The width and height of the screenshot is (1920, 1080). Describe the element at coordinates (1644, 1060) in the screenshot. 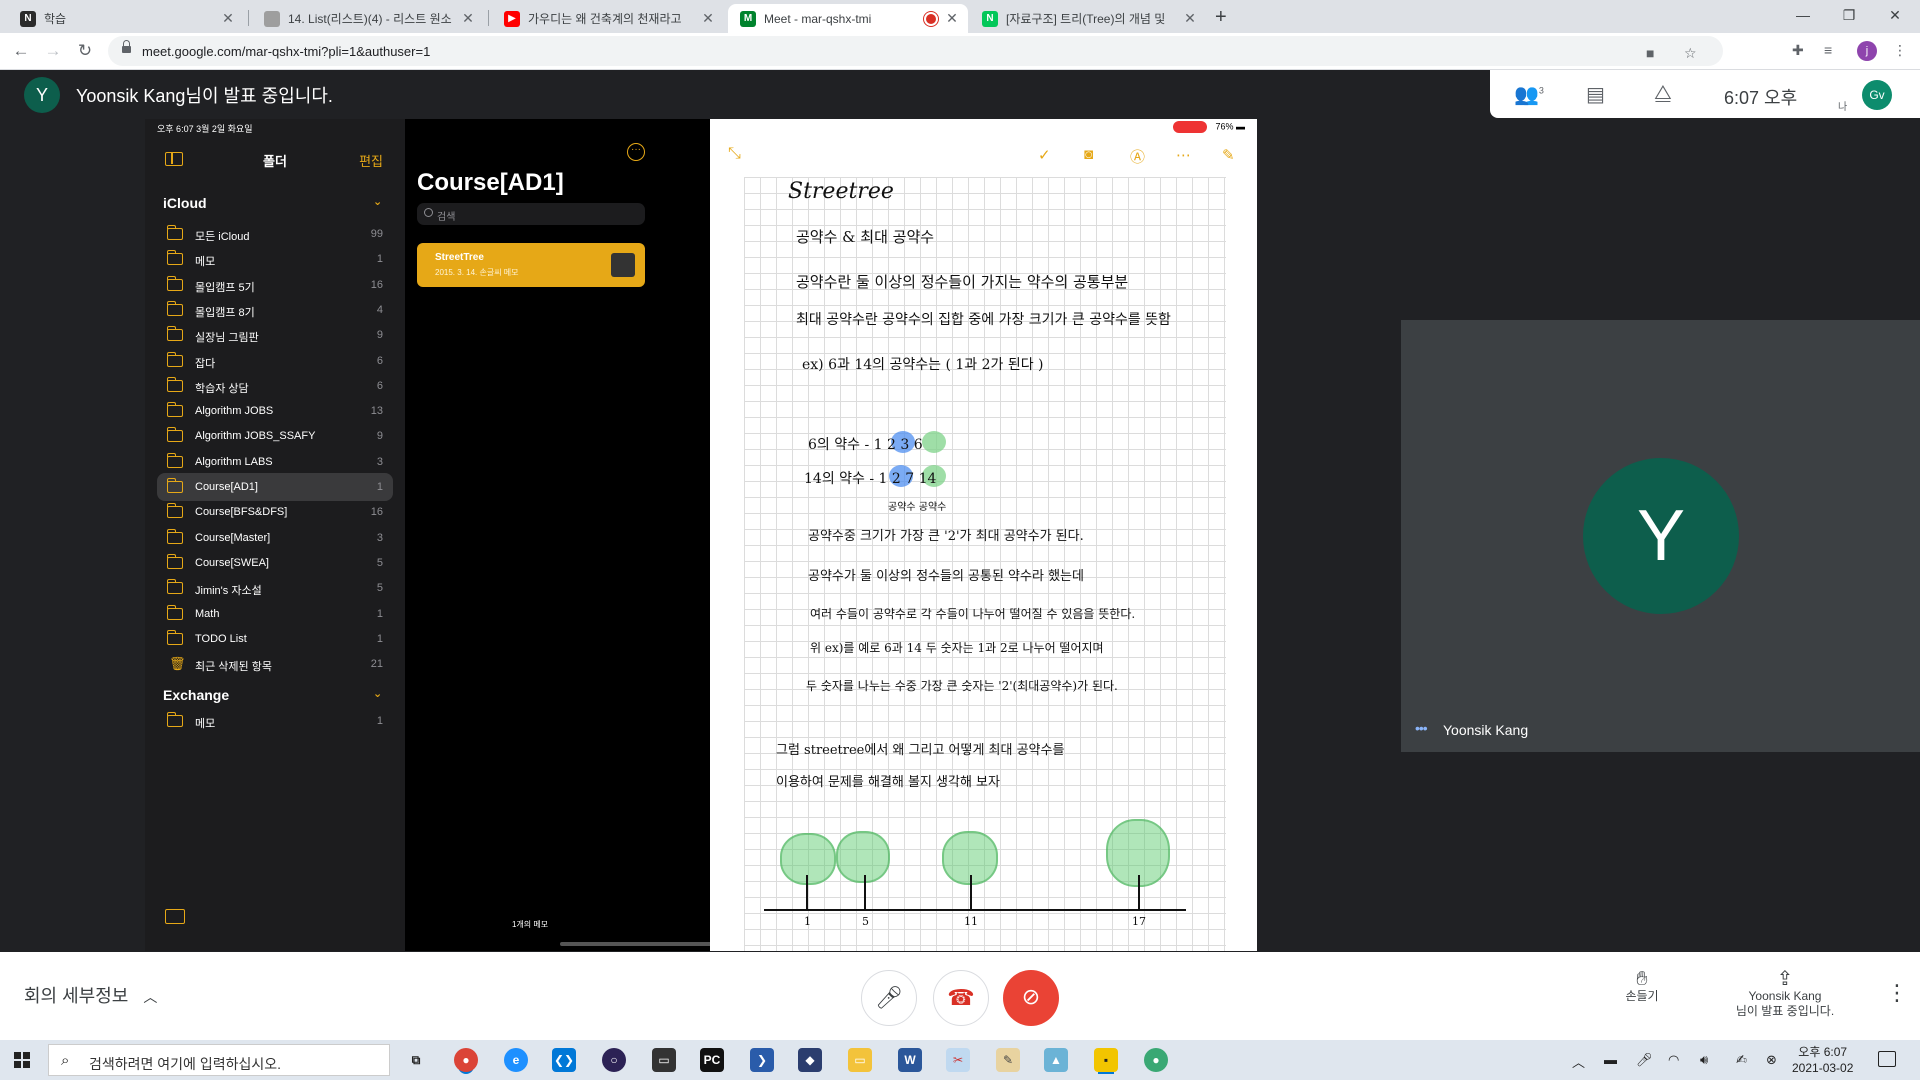

I see `microphone-icon: 🎤︎` at that location.